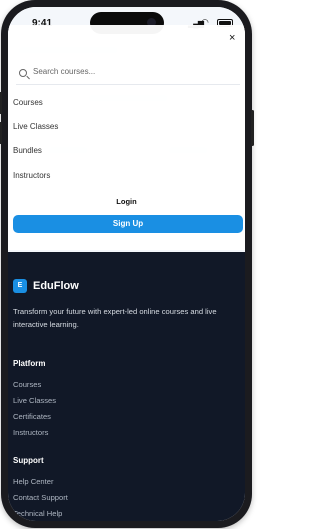 The image size is (320, 529). Describe the element at coordinates (56, 286) in the screenshot. I see `brand-name: EduFlow` at that location.